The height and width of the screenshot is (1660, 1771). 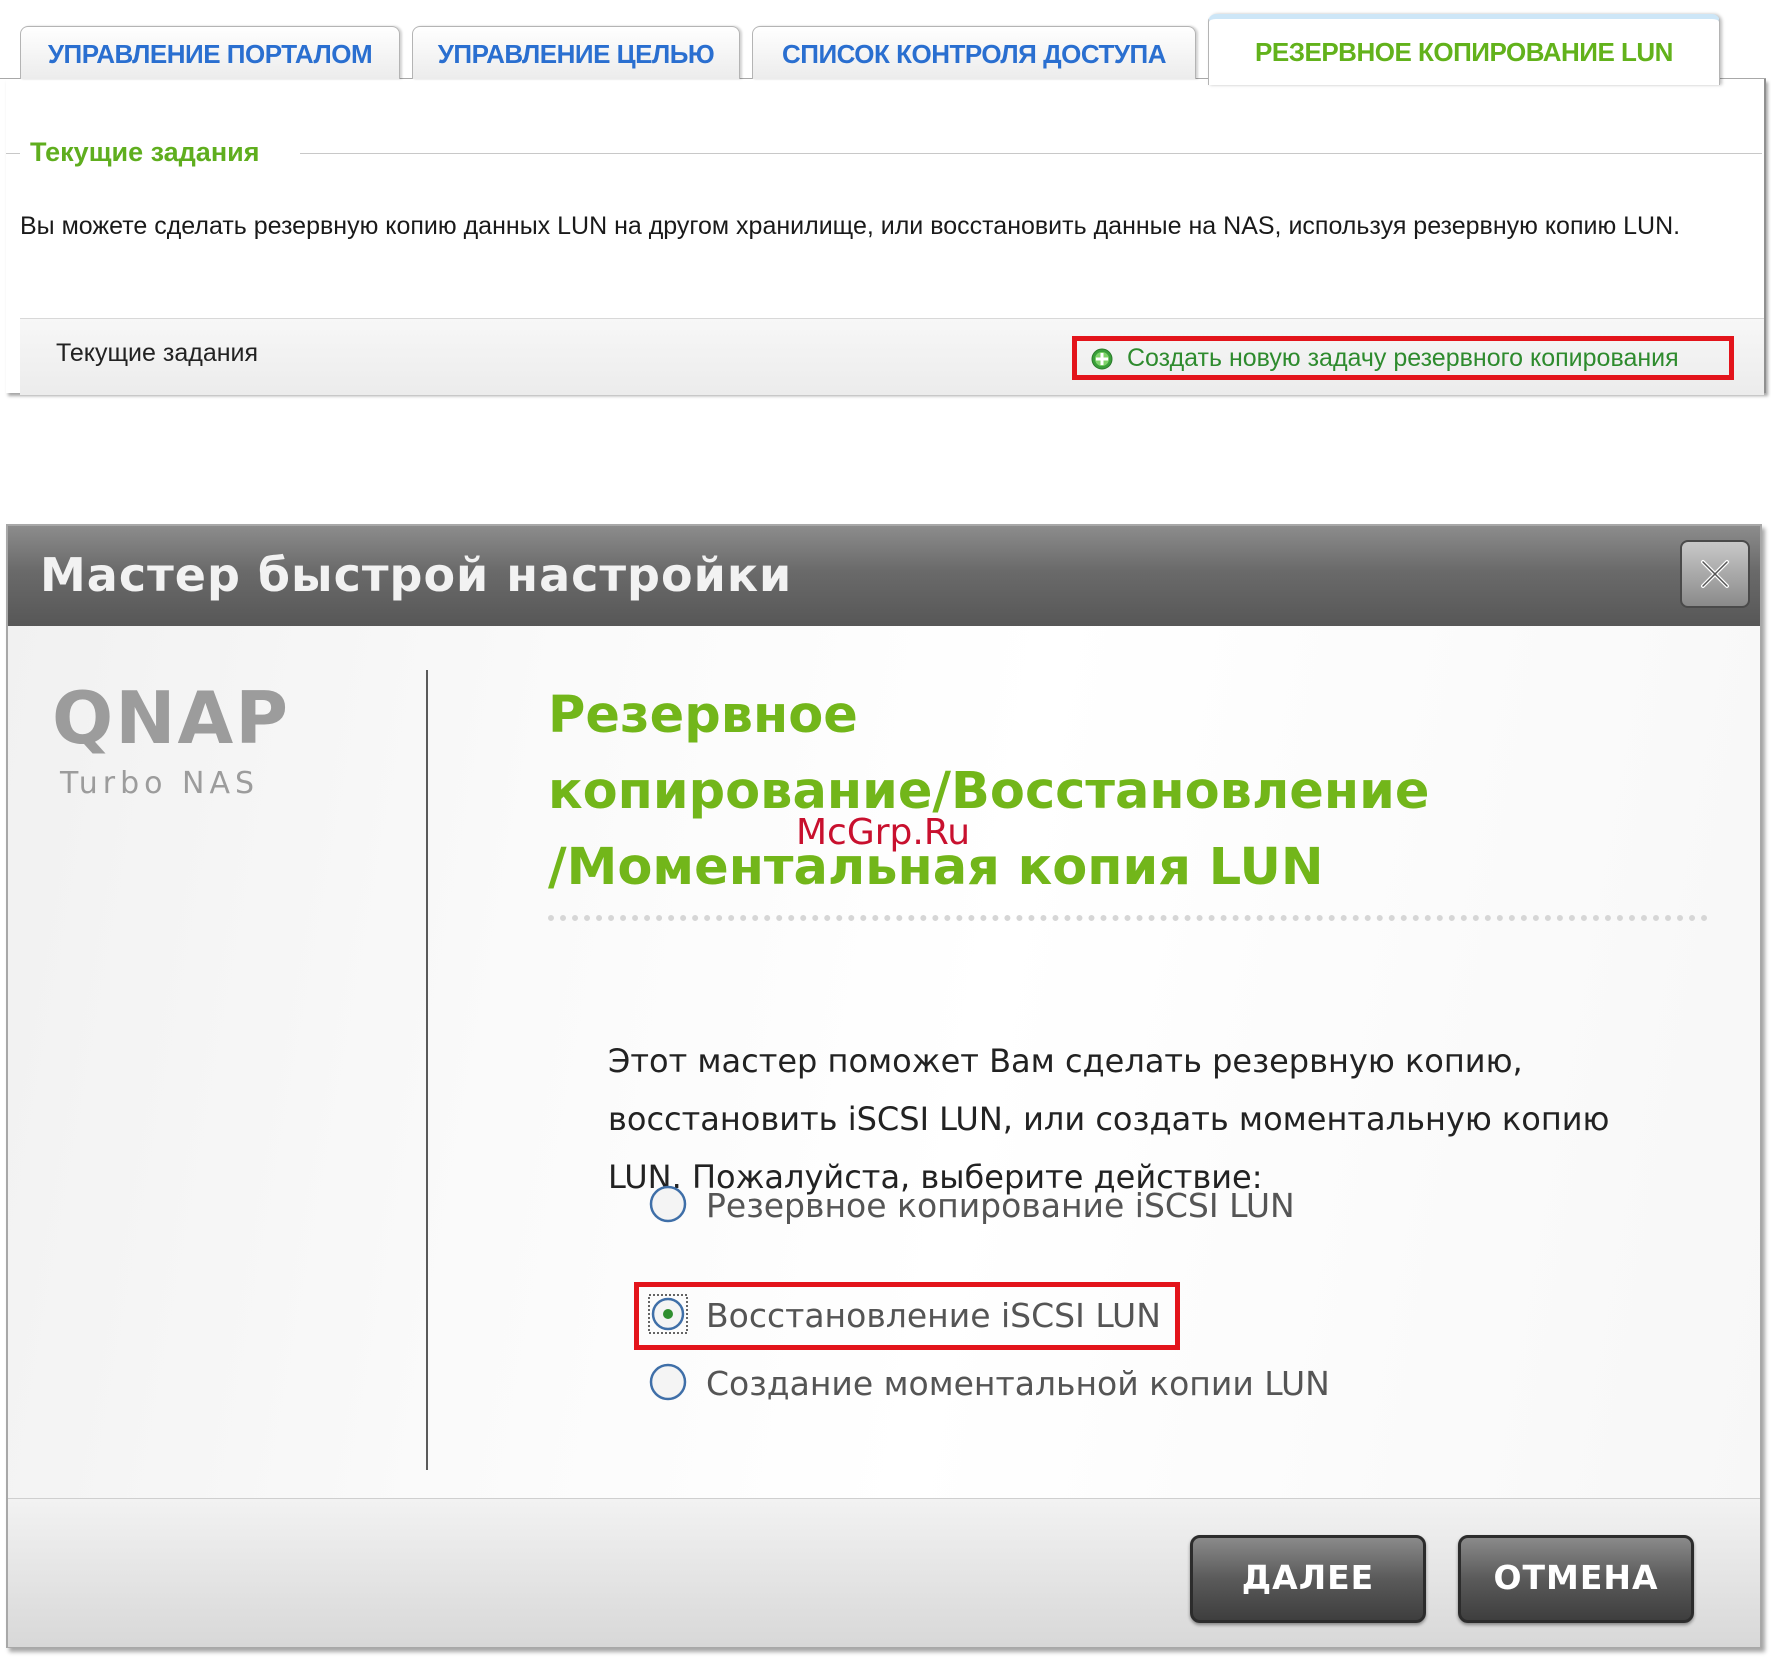 What do you see at coordinates (1000, 1205) in the screenshot?
I see `option-label: Резервное копирование iSCSI LUN` at bounding box center [1000, 1205].